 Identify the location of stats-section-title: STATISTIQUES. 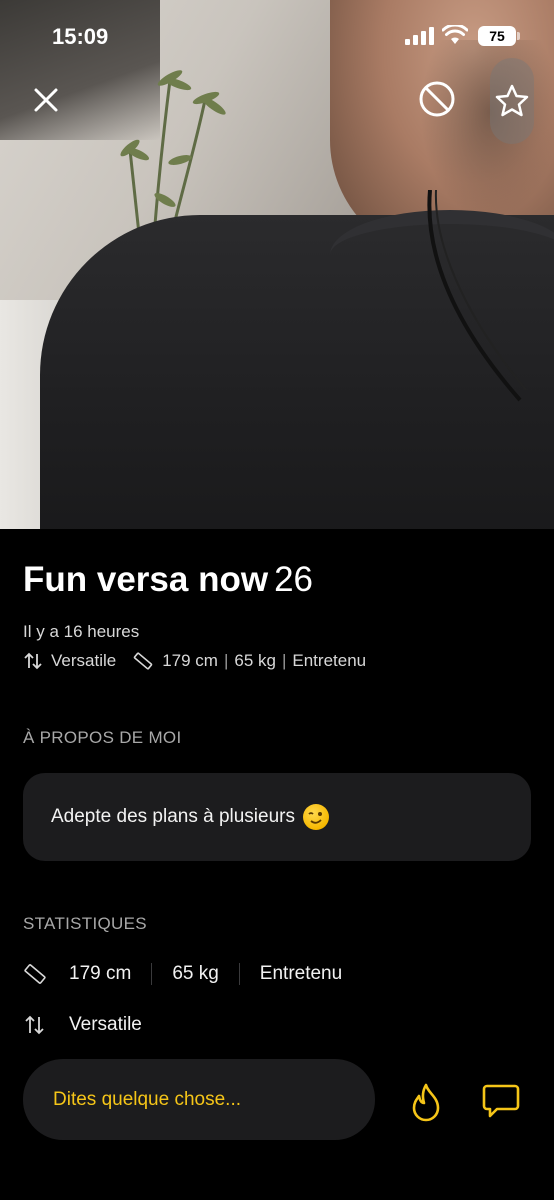
(85, 923).